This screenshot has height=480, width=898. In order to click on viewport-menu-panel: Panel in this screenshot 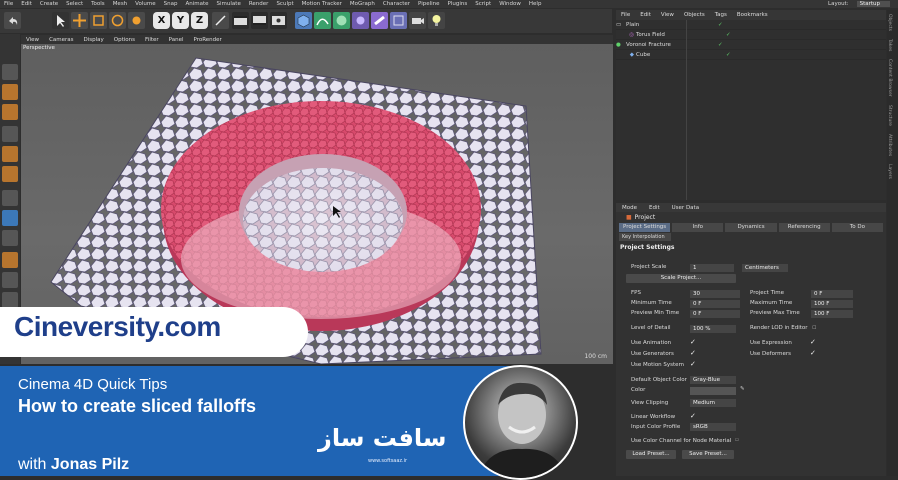, I will do `click(176, 40)`.